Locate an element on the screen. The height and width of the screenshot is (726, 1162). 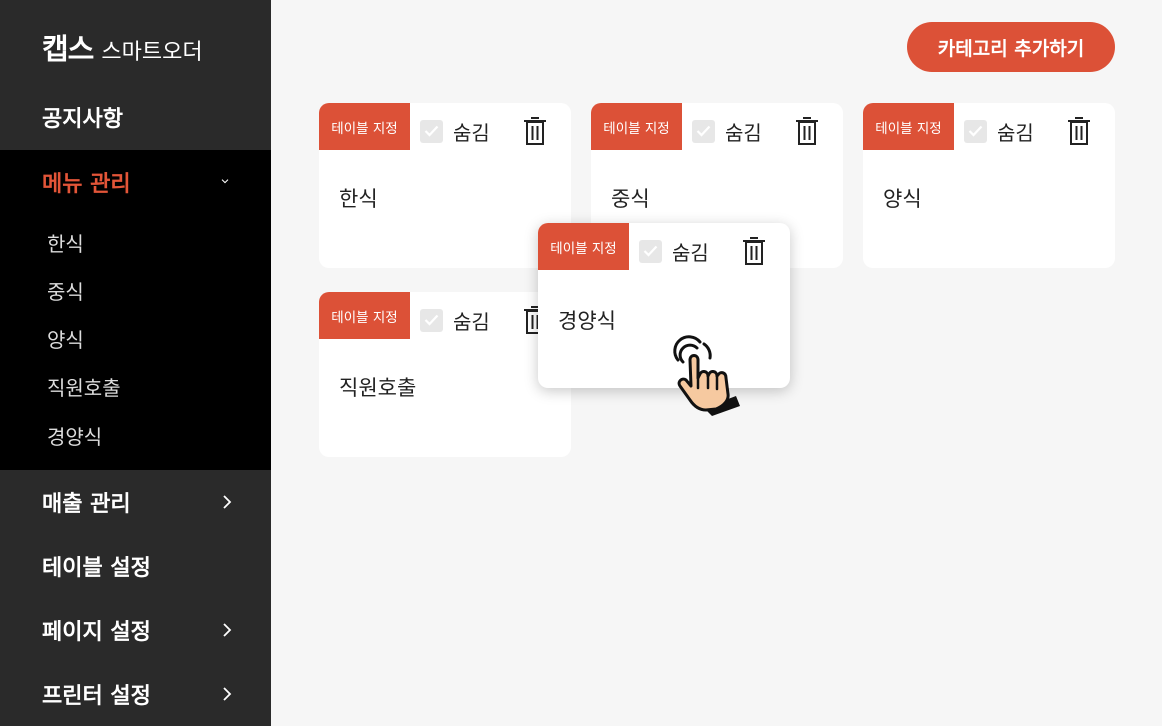
category-name: 한식 is located at coordinates (358, 199).